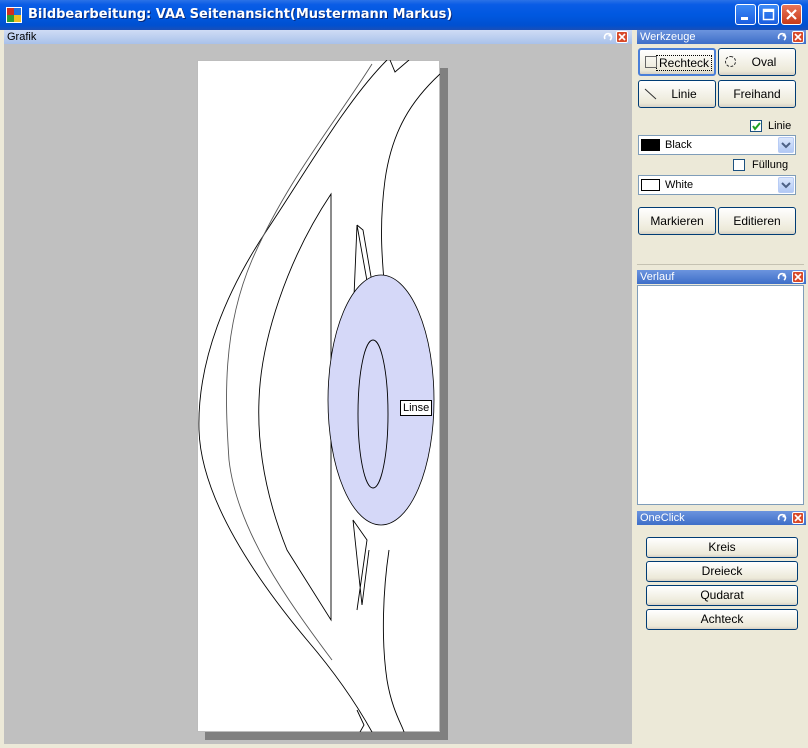 This screenshot has height=748, width=808. What do you see at coordinates (679, 185) in the screenshot?
I see `fuellung-color-value: White` at bounding box center [679, 185].